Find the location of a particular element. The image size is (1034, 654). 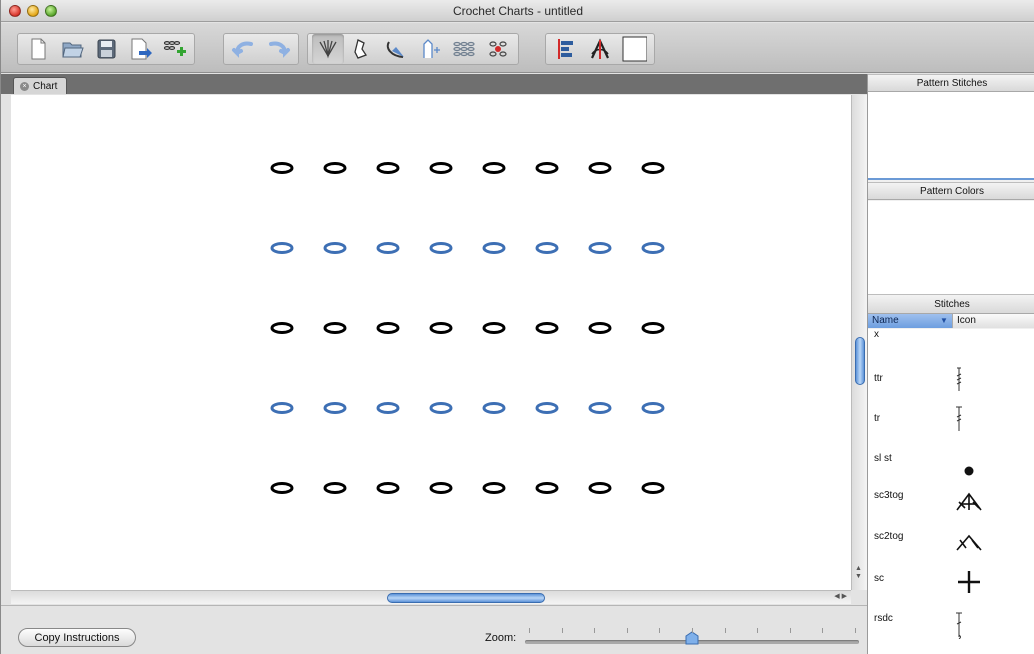

export-button is located at coordinates (140, 49).